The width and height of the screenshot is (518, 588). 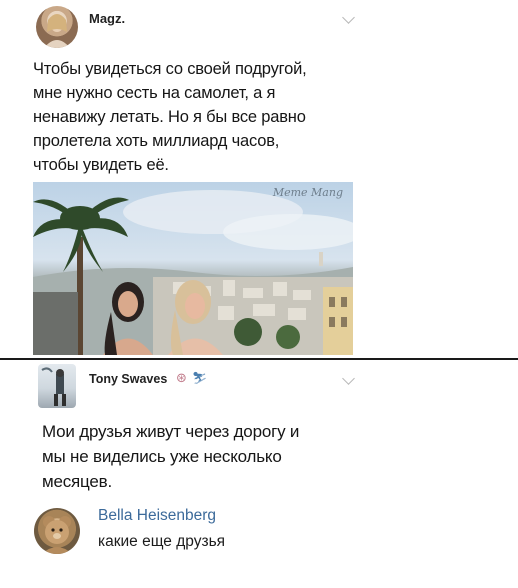 What do you see at coordinates (200, 378) in the screenshot?
I see `small-figure-icon: ⛷` at bounding box center [200, 378].